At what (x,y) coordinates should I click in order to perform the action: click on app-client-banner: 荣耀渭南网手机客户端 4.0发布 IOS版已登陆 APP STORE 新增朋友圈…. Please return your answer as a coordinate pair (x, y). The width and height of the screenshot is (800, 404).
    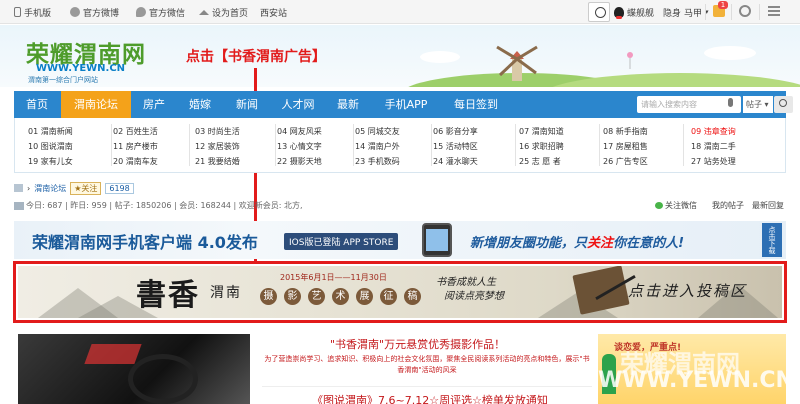
    Looking at the image, I should click on (400, 240).